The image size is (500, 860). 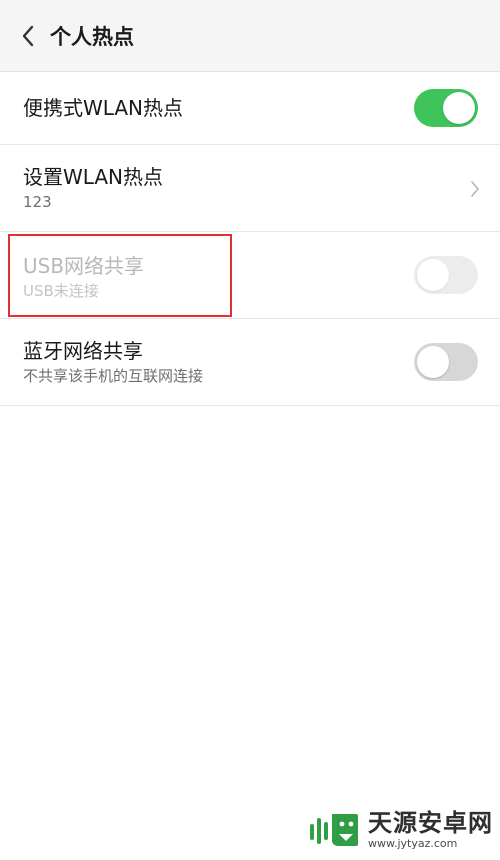 I want to click on chevron-right-icon, so click(x=475, y=189).